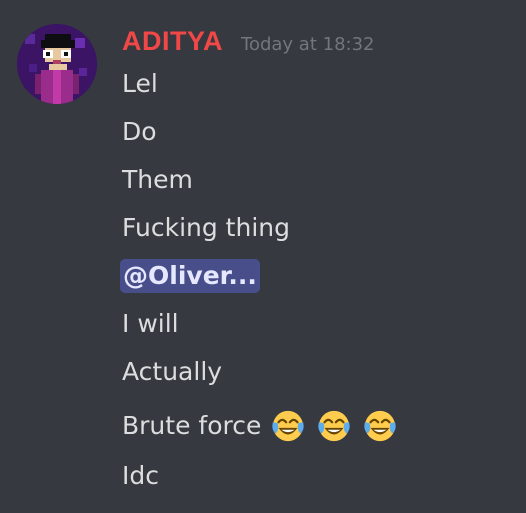  I want to click on user-avatar, so click(57, 64).